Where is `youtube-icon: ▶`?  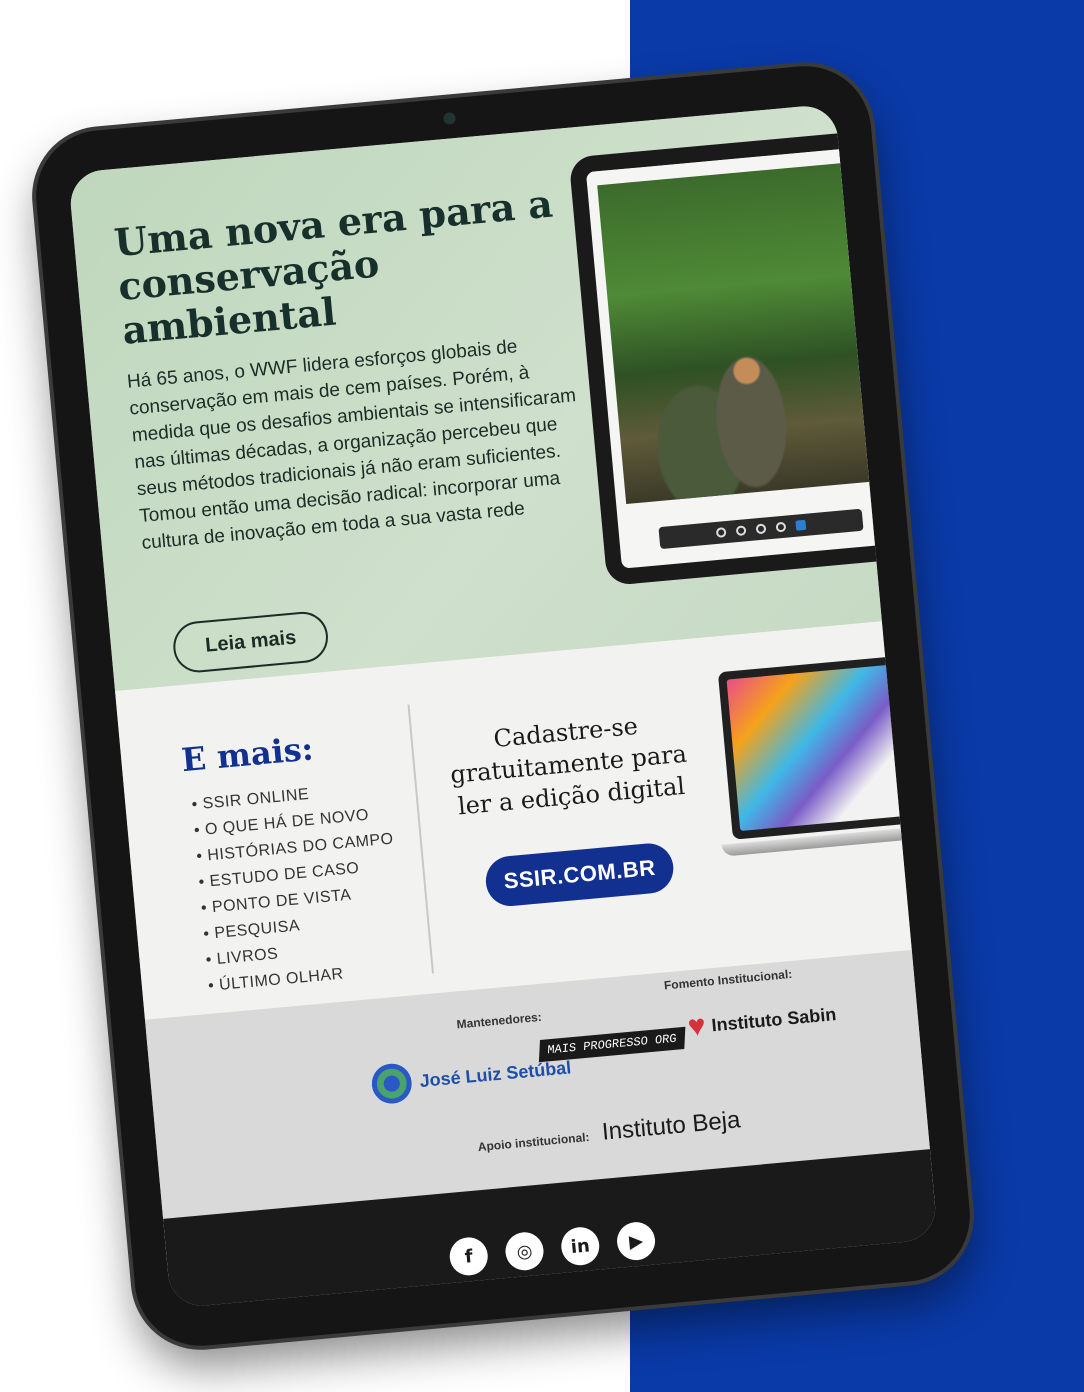 youtube-icon: ▶ is located at coordinates (636, 1241).